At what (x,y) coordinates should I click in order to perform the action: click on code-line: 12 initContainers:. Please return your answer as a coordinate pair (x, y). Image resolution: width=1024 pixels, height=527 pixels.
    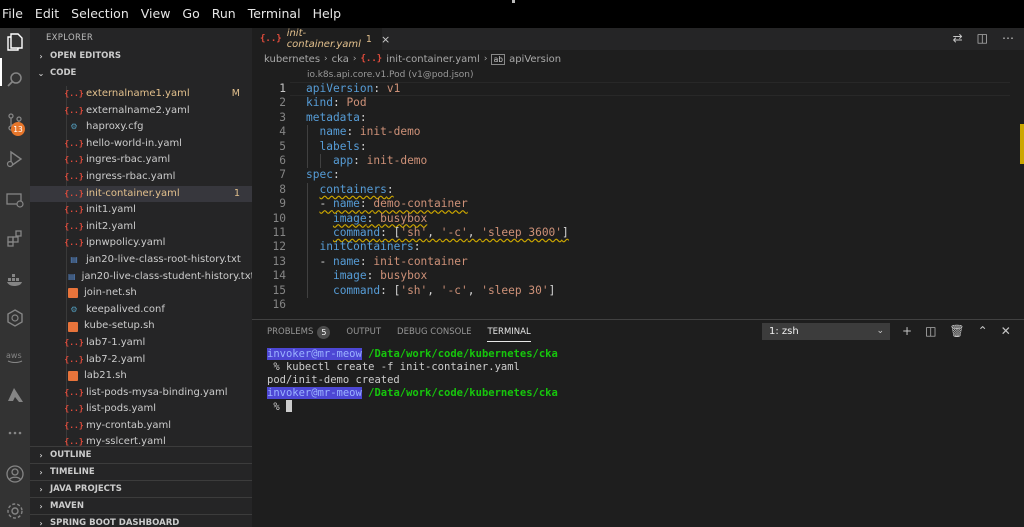
    Looking at the image, I should click on (638, 247).